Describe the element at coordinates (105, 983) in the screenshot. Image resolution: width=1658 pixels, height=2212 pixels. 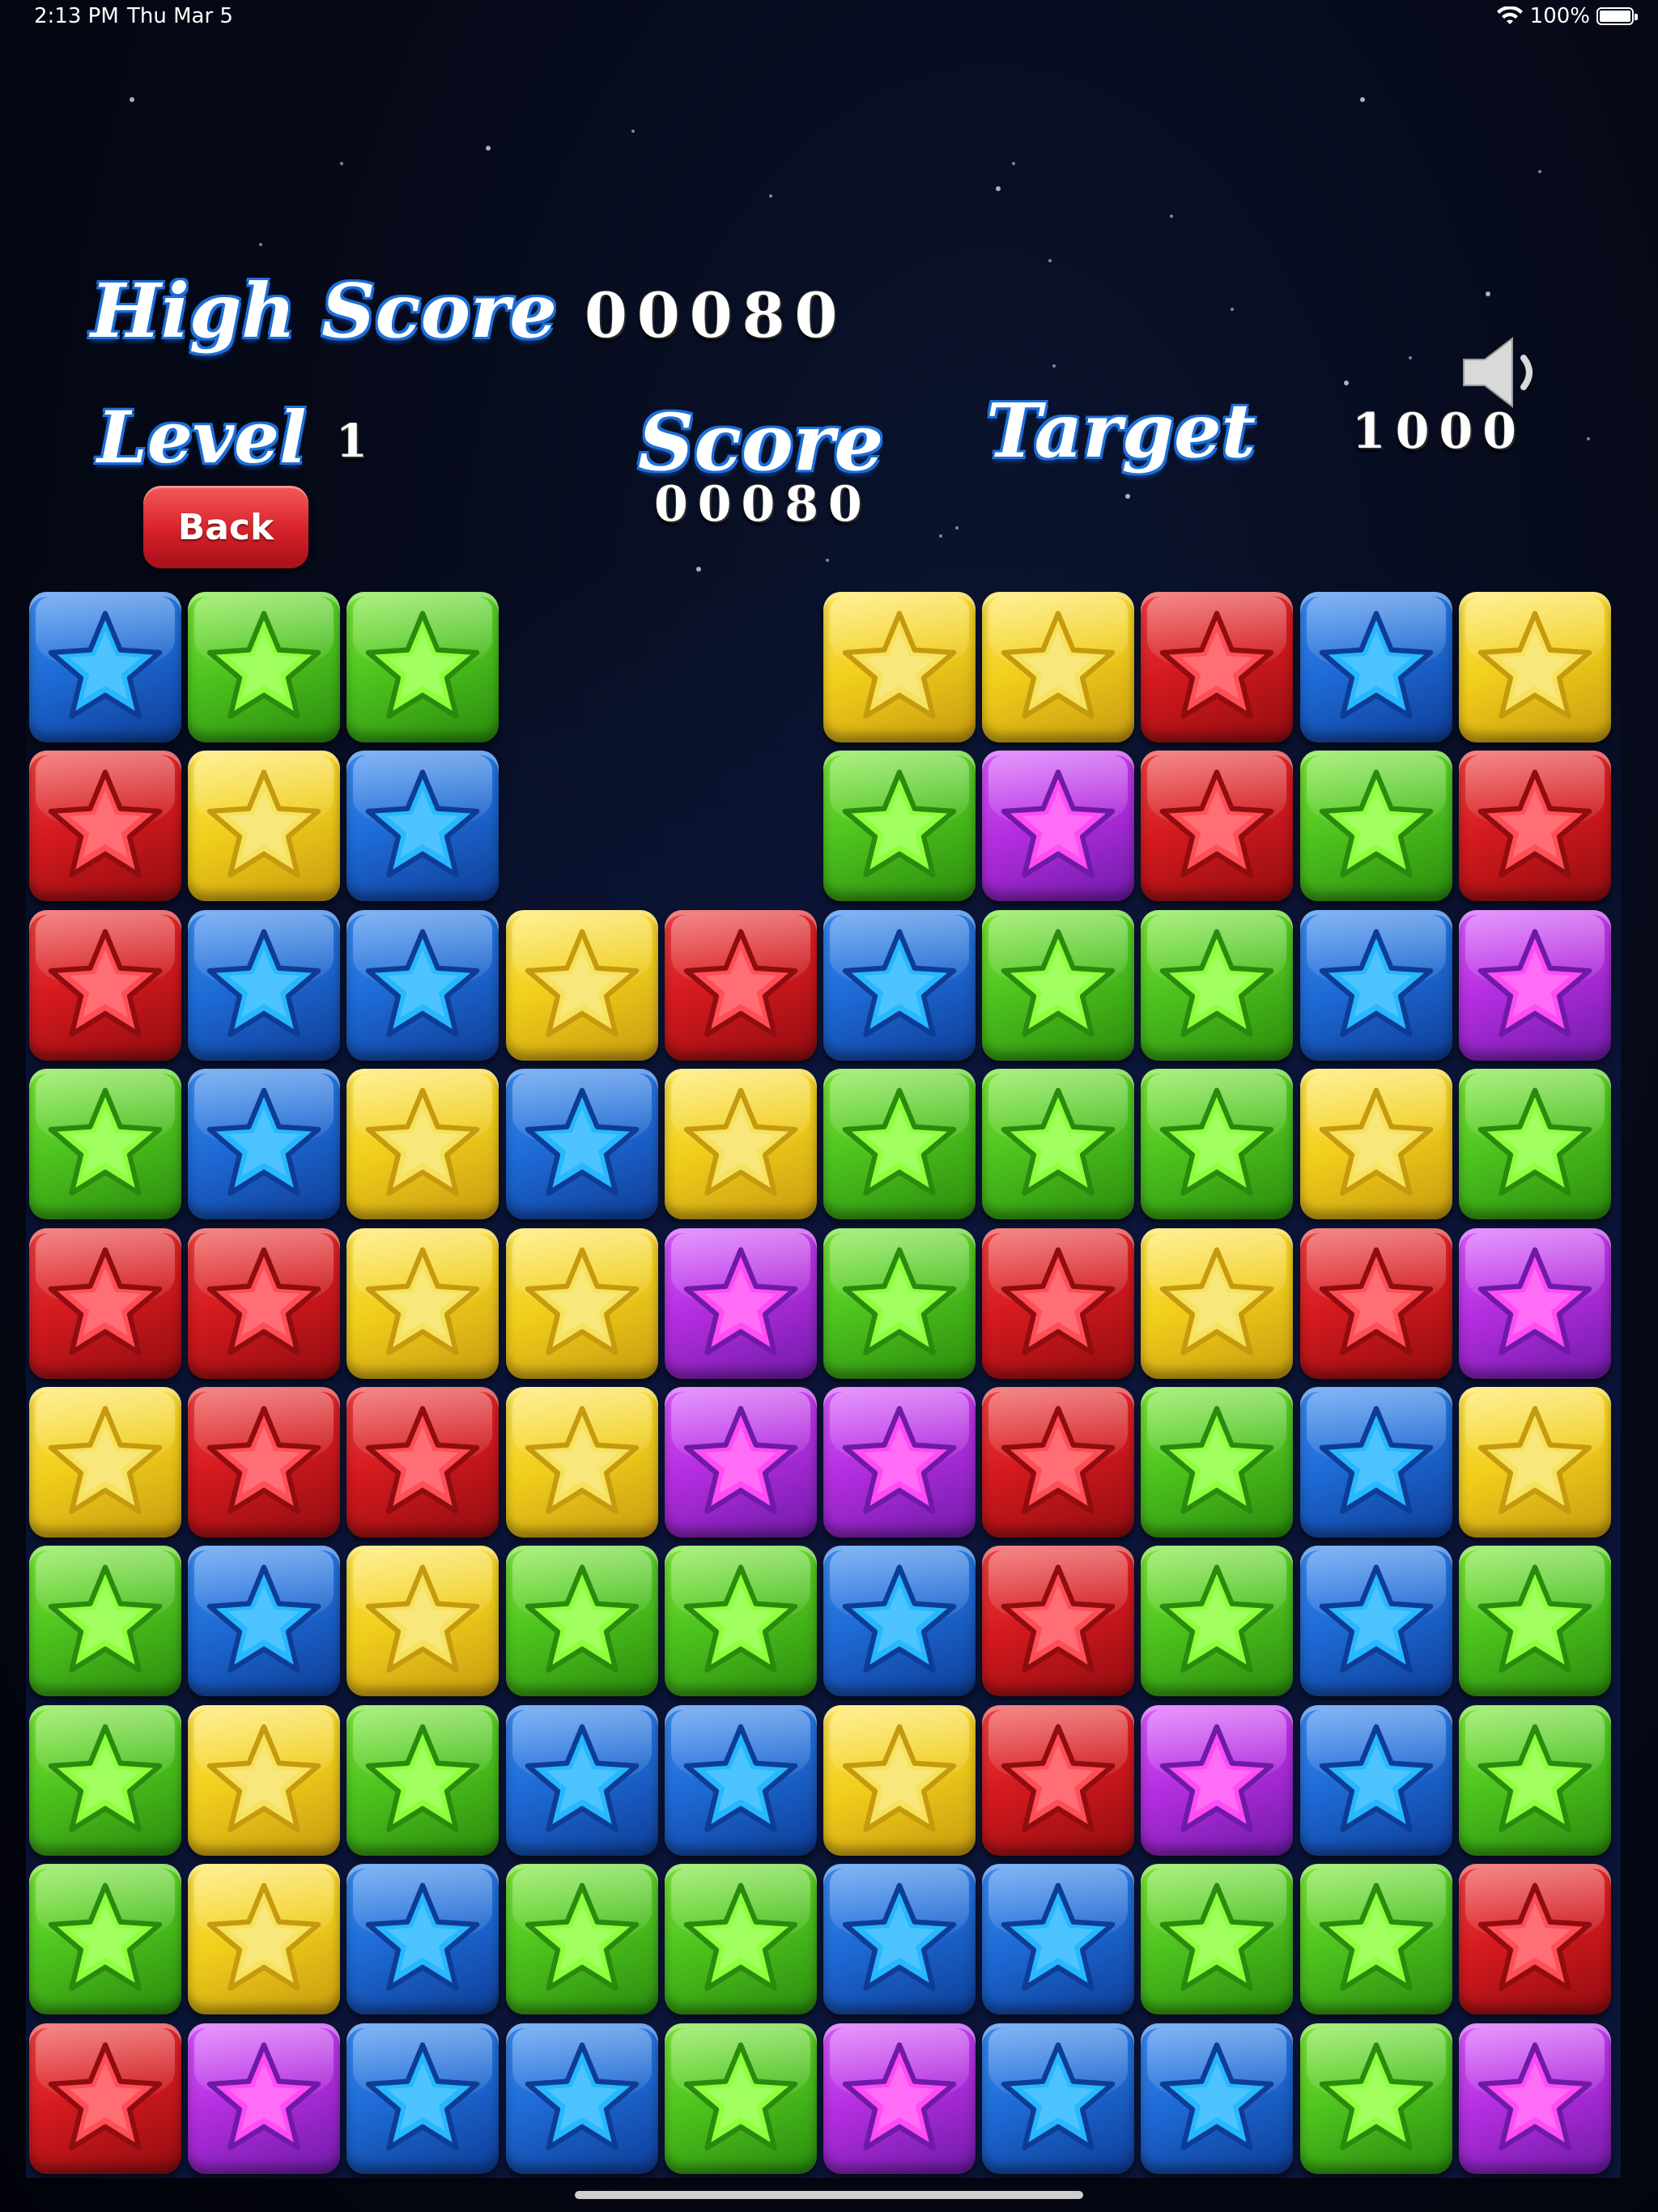
I see `star-icon` at that location.